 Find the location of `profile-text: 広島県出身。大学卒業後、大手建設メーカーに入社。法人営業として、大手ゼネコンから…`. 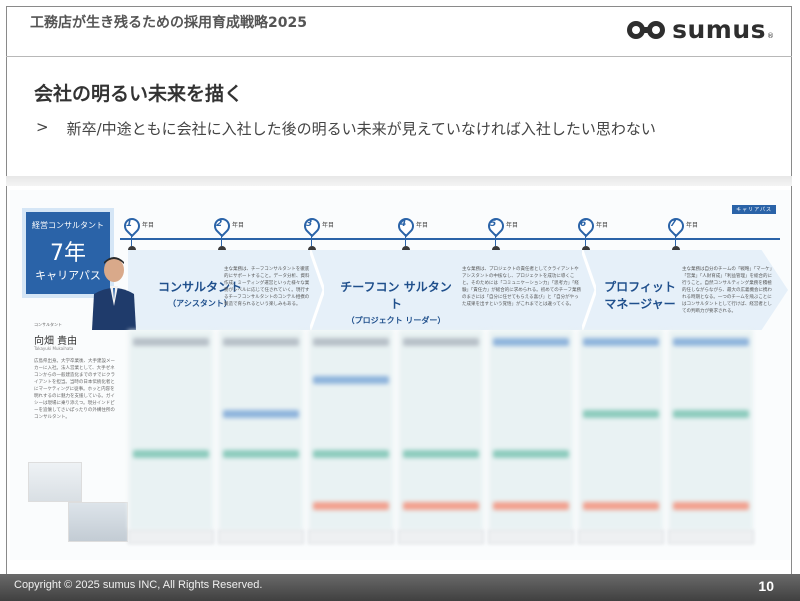

profile-text: 広島県出身。大学卒業後、大手建設メーカーに入社。法人営業として、大手ゼネコンから… is located at coordinates (75, 389).